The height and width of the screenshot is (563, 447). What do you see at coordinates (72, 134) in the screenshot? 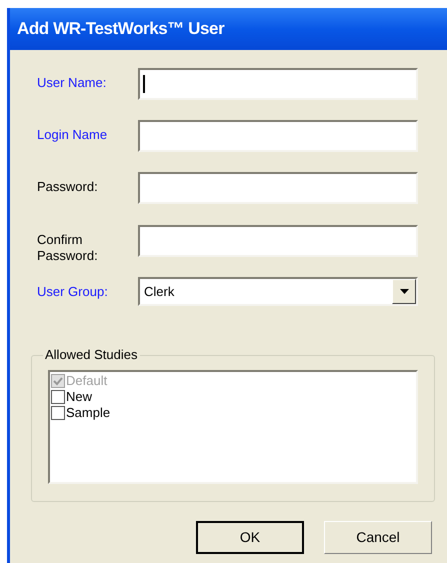
I see `field-label: Login Name` at bounding box center [72, 134].